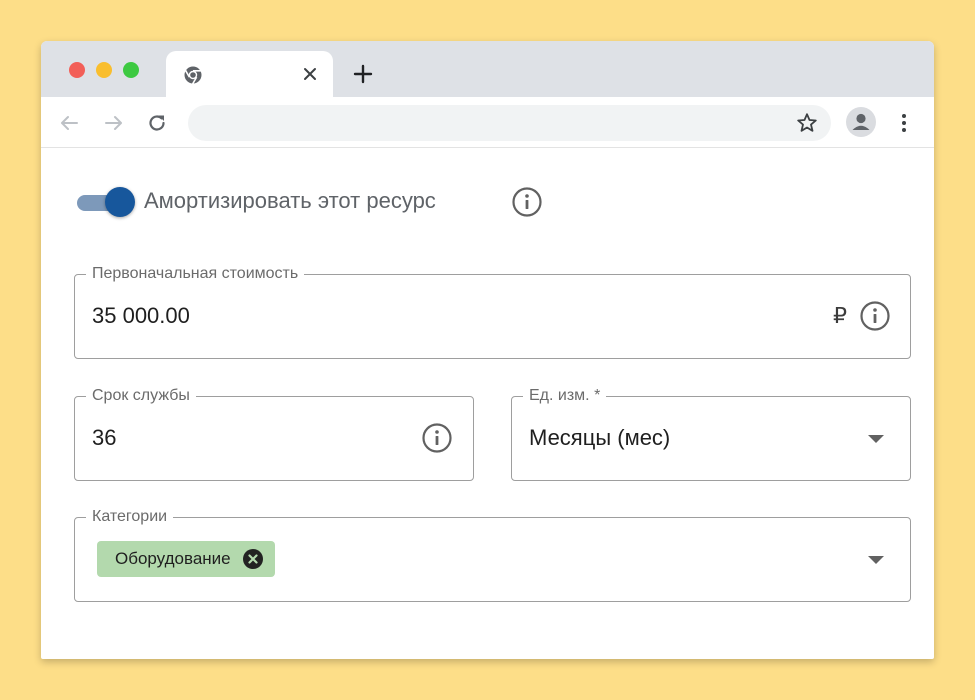  What do you see at coordinates (310, 74) in the screenshot?
I see `close-tab-icon` at bounding box center [310, 74].